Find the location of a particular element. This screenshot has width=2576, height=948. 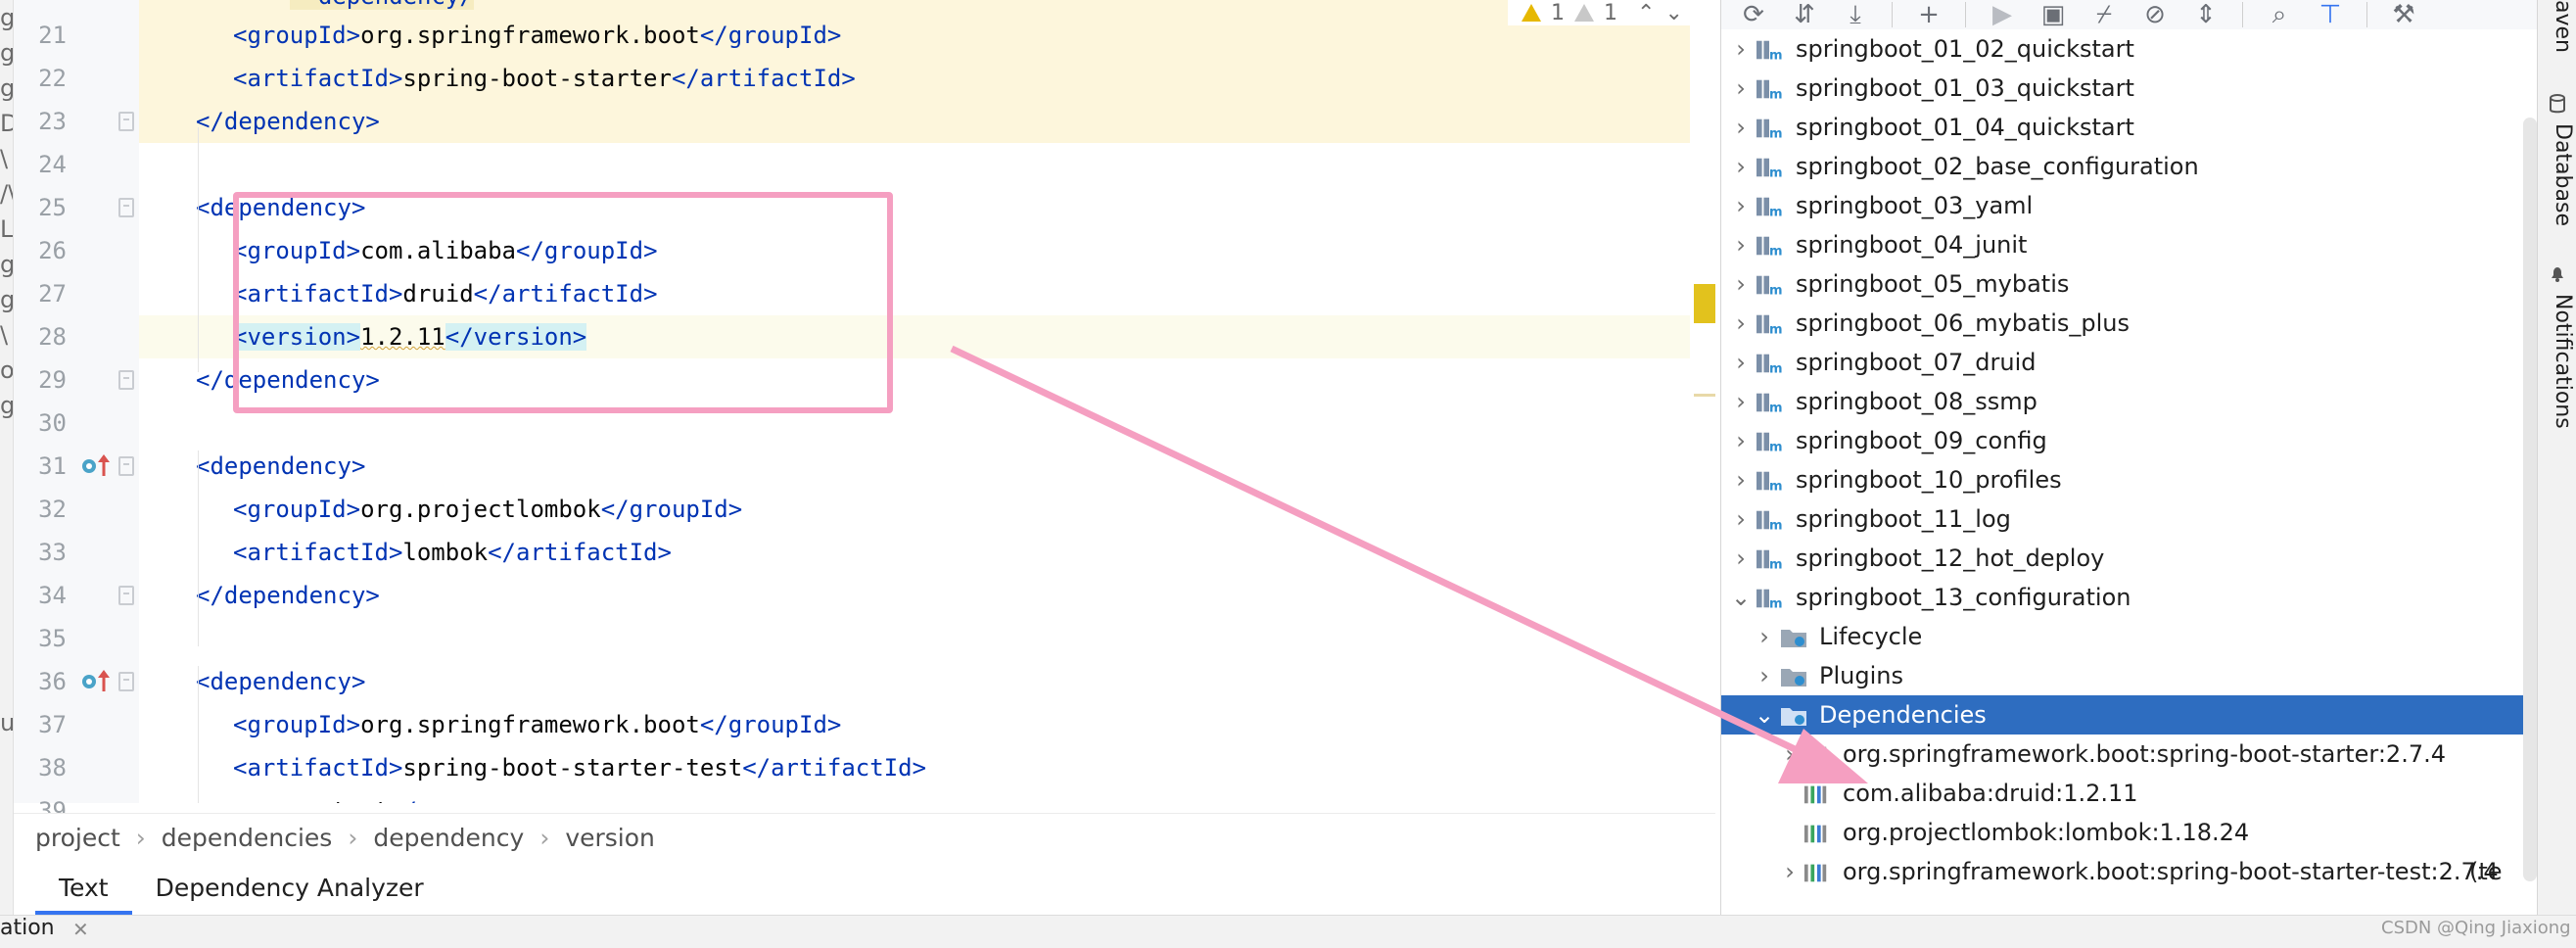

maven-module-icon: m is located at coordinates (1769, 521).